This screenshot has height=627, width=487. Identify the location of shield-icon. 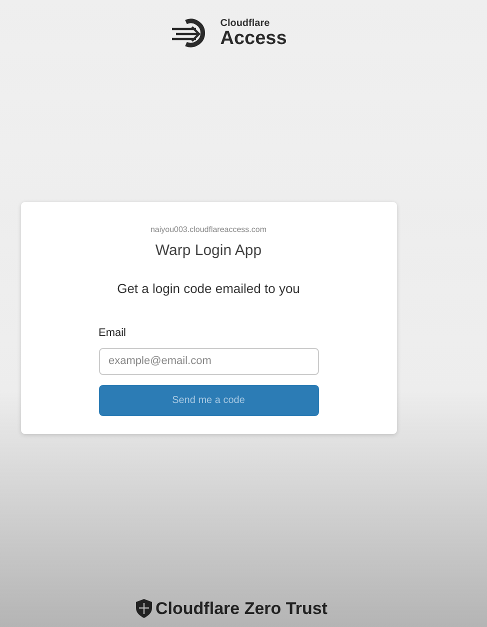
(144, 608).